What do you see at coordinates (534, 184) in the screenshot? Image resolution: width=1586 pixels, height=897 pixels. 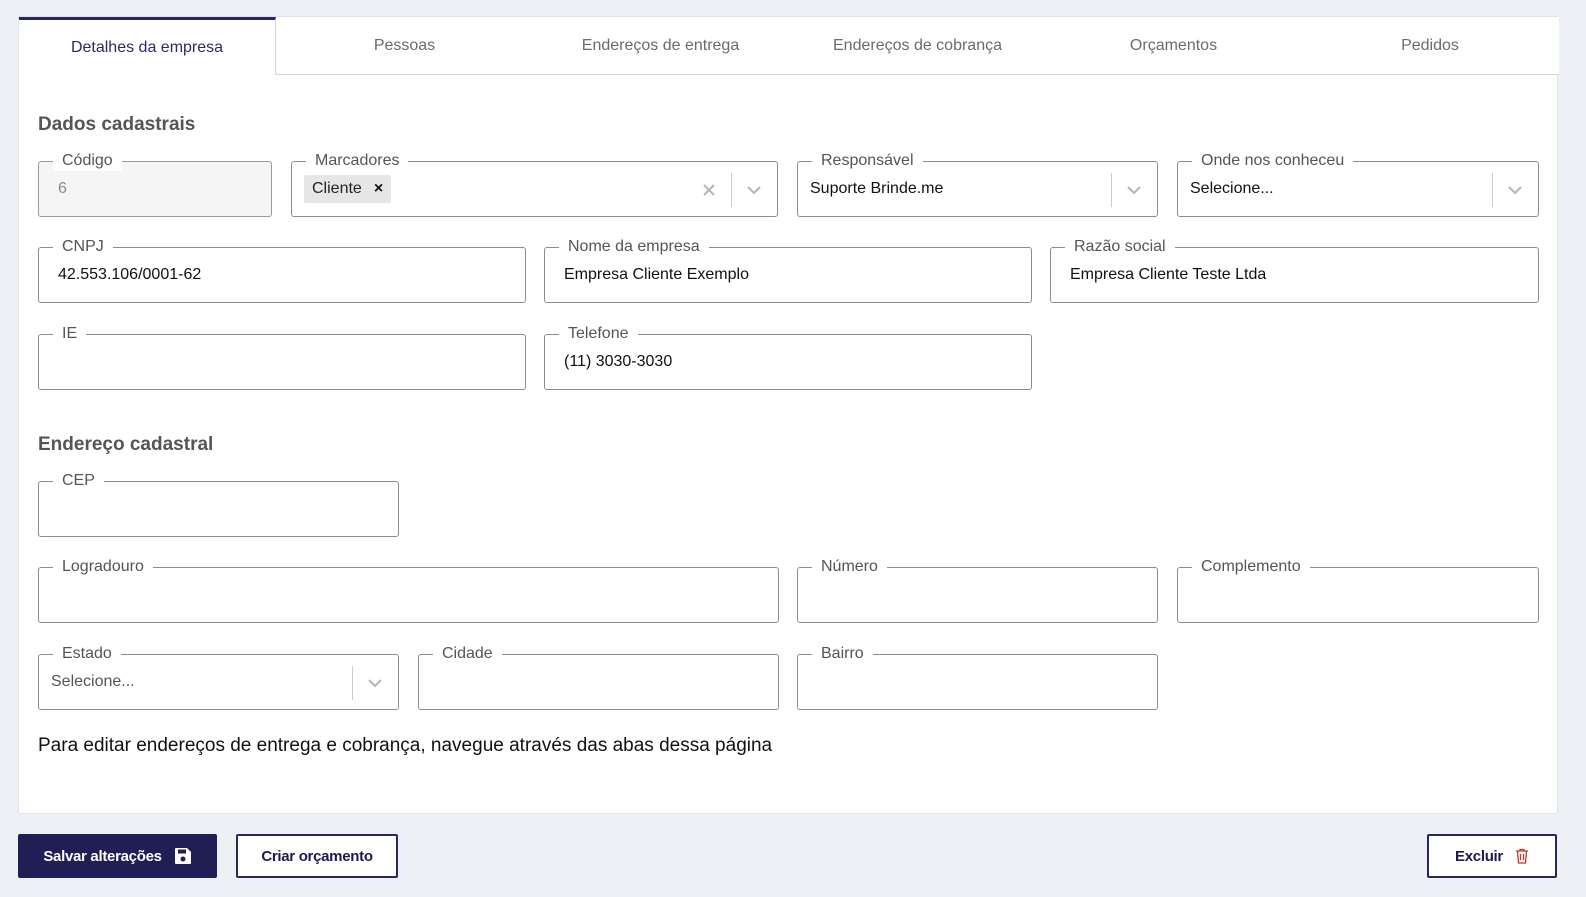 I see `marcadores-select: Marcadores Cliente ×` at bounding box center [534, 184].